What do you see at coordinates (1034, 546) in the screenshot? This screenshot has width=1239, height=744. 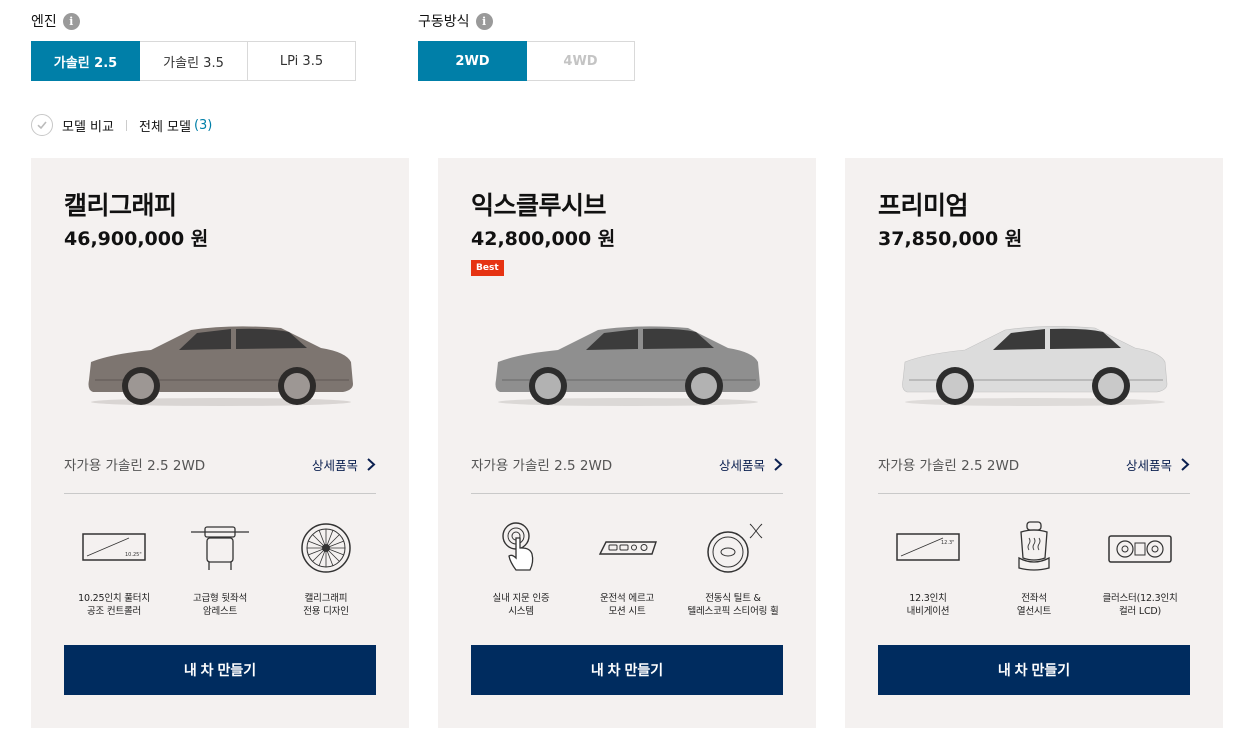 I see `heated-seat-icon` at bounding box center [1034, 546].